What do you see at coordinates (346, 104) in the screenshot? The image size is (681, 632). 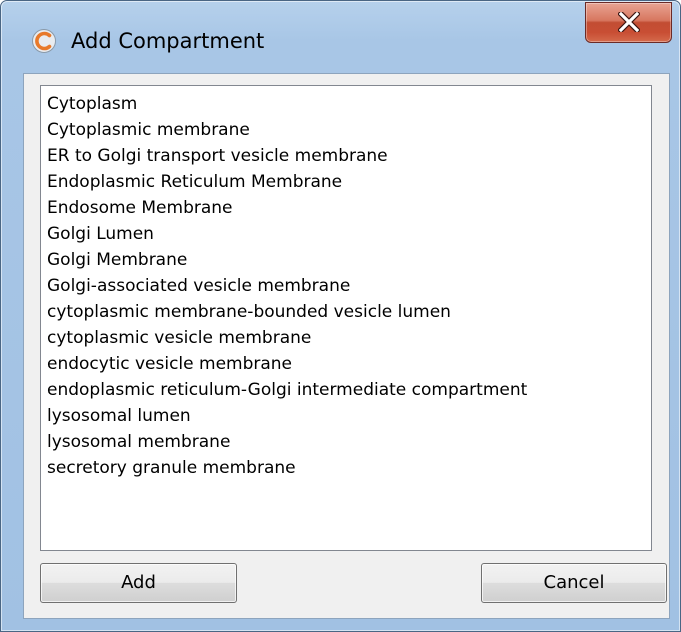 I see `list-item: Cytoplasm` at bounding box center [346, 104].